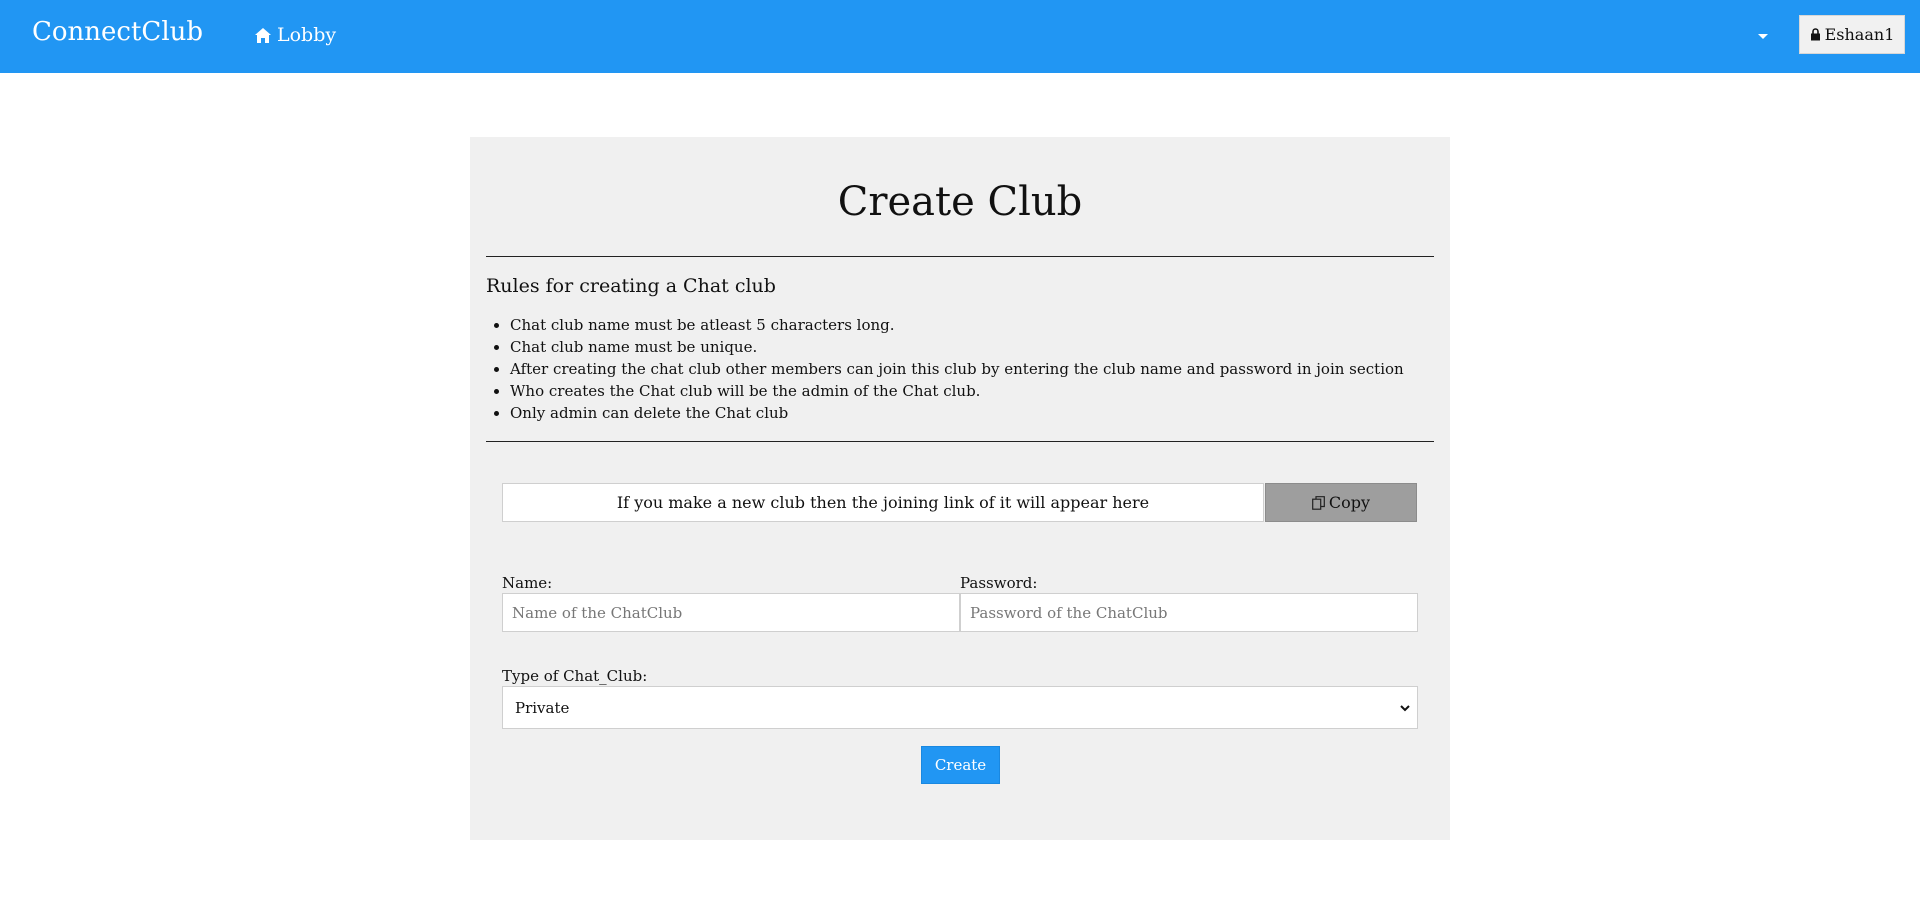  Describe the element at coordinates (117, 32) in the screenshot. I see `brand-logo: ConnectClub` at that location.